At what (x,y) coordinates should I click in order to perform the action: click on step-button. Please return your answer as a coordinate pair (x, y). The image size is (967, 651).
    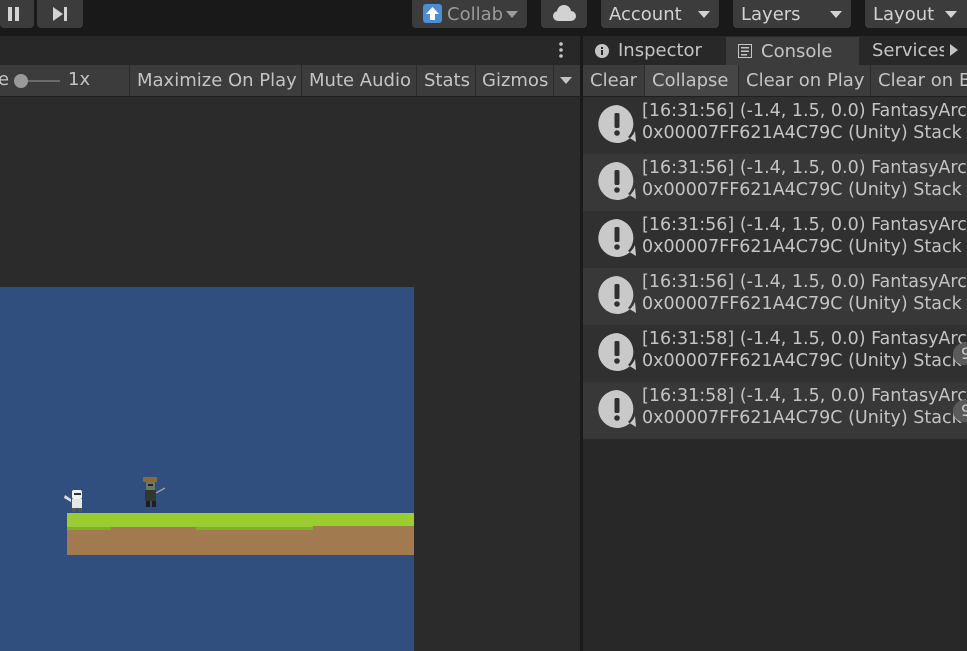
    Looking at the image, I should click on (60, 14).